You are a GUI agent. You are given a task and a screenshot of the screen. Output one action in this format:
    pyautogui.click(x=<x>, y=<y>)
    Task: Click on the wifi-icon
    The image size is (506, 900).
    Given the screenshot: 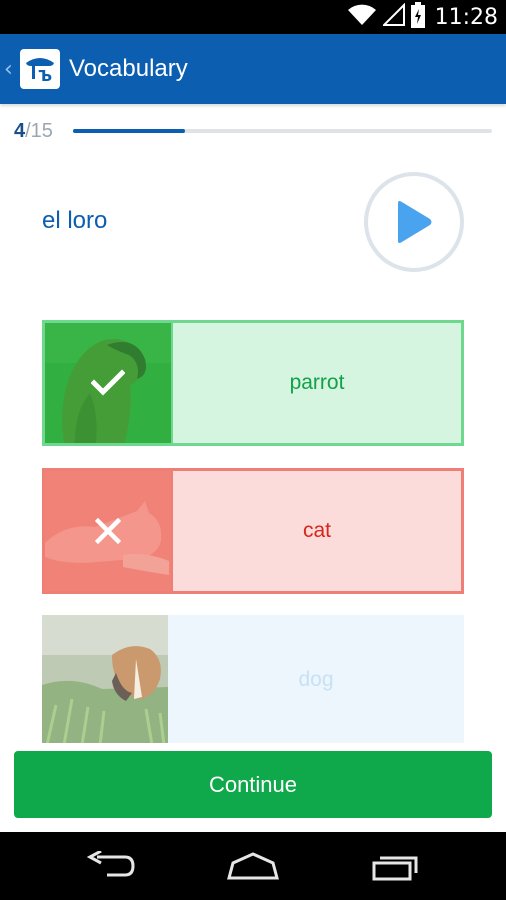 What is the action you would take?
    pyautogui.click(x=362, y=17)
    